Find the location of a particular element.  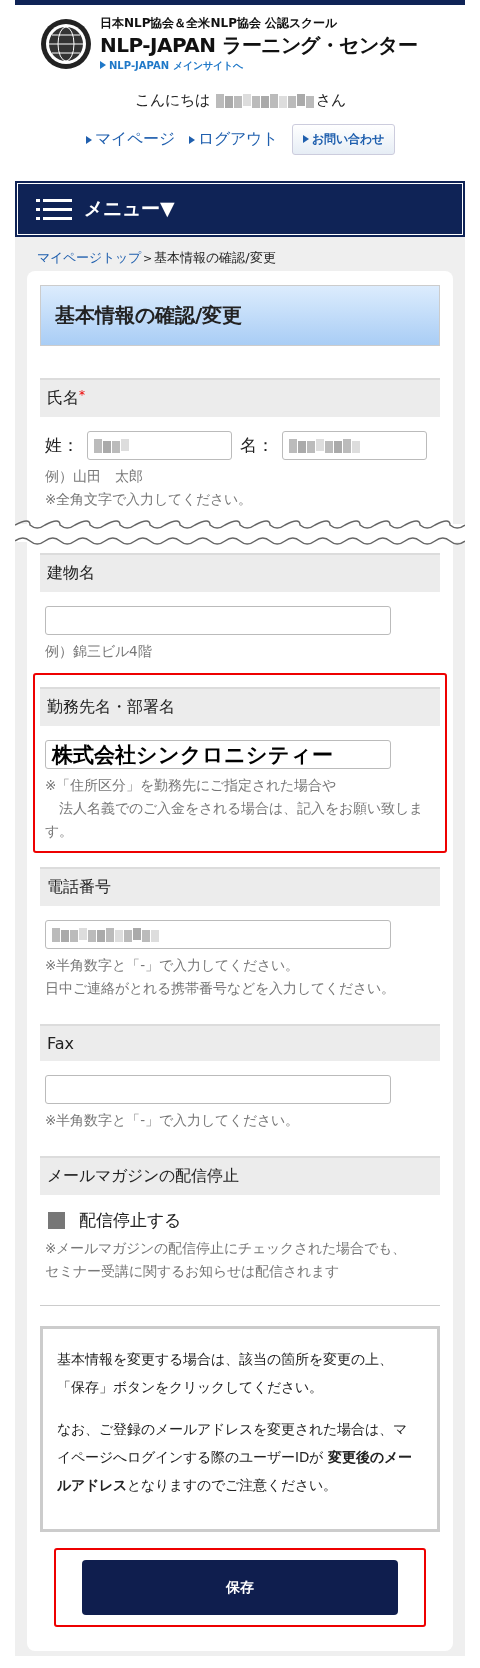

tagline: 日本NLP協会＆全米NLP協会 公認スクール is located at coordinates (219, 23).